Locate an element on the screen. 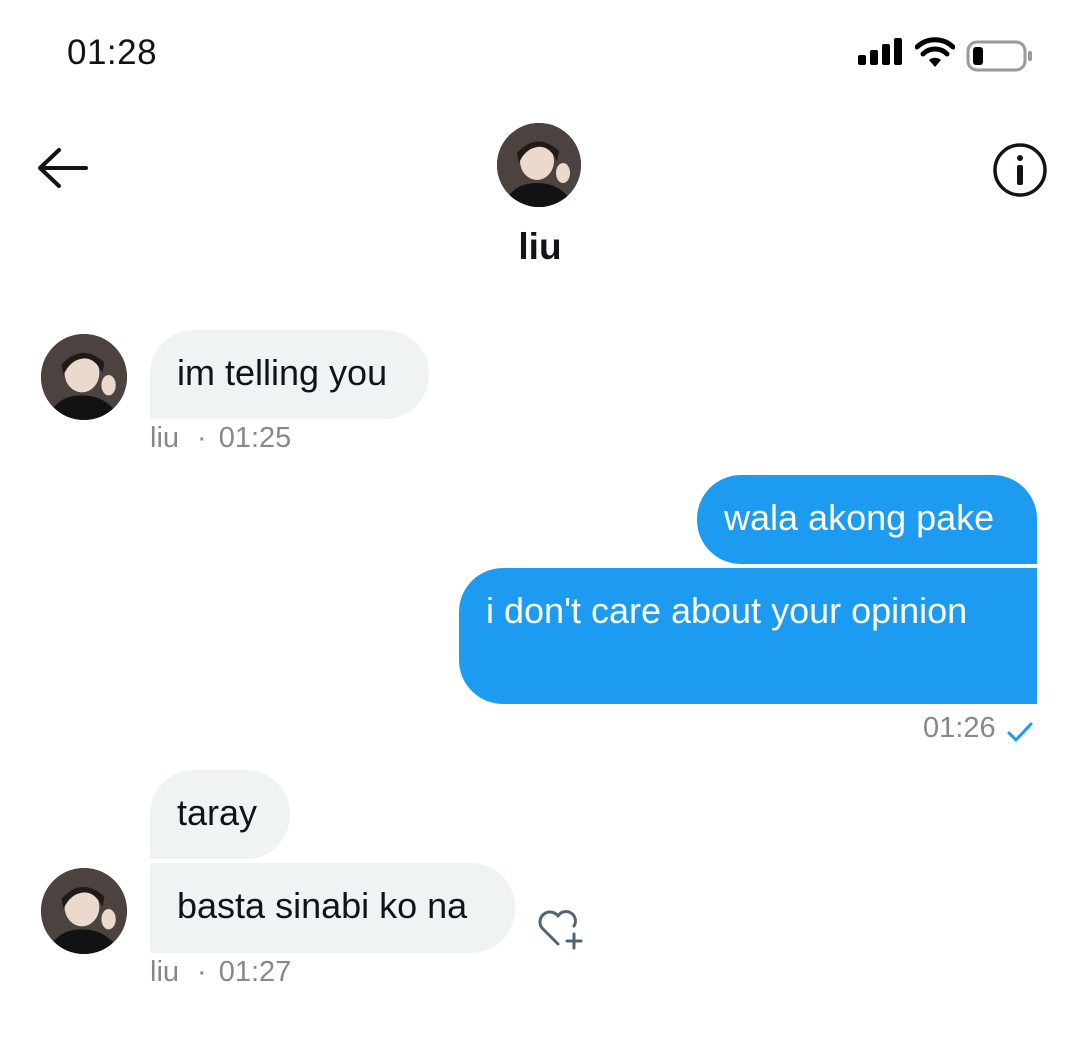 The width and height of the screenshot is (1080, 1057). message-bubble-incoming: im telling you is located at coordinates (289, 374).